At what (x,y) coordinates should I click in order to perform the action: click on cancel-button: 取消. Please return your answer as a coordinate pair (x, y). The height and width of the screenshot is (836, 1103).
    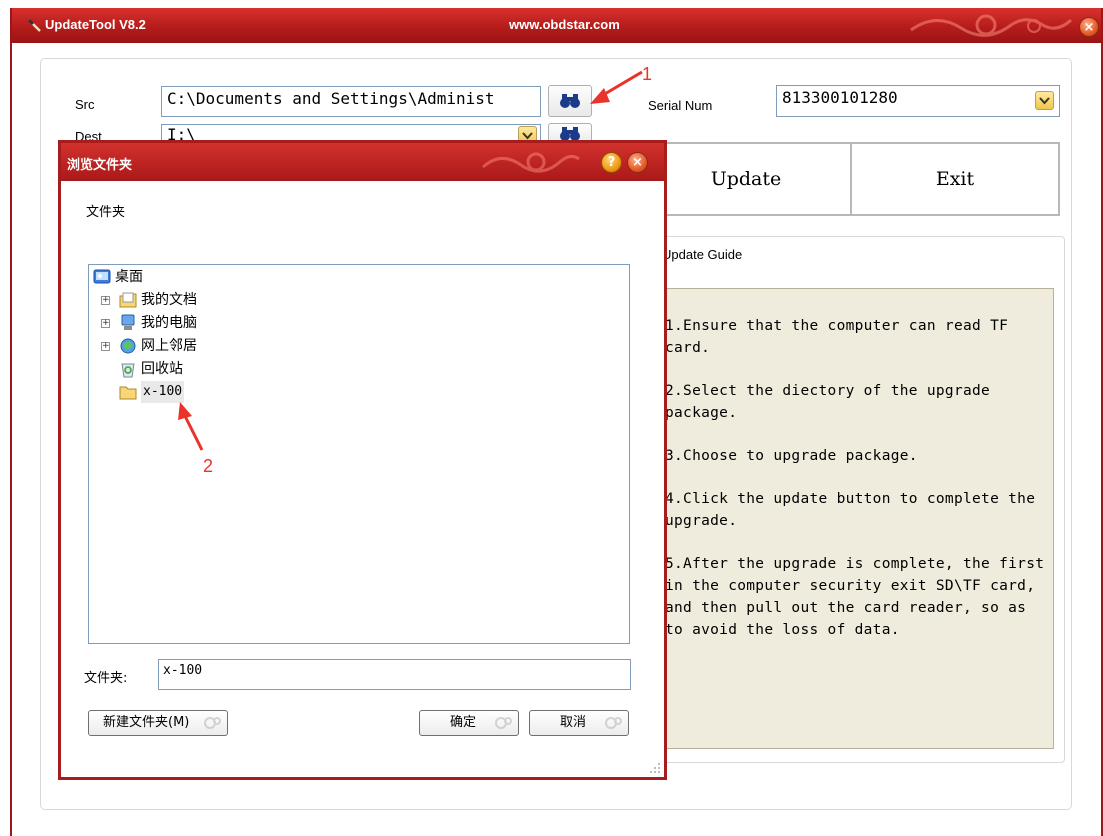
    Looking at the image, I should click on (579, 723).